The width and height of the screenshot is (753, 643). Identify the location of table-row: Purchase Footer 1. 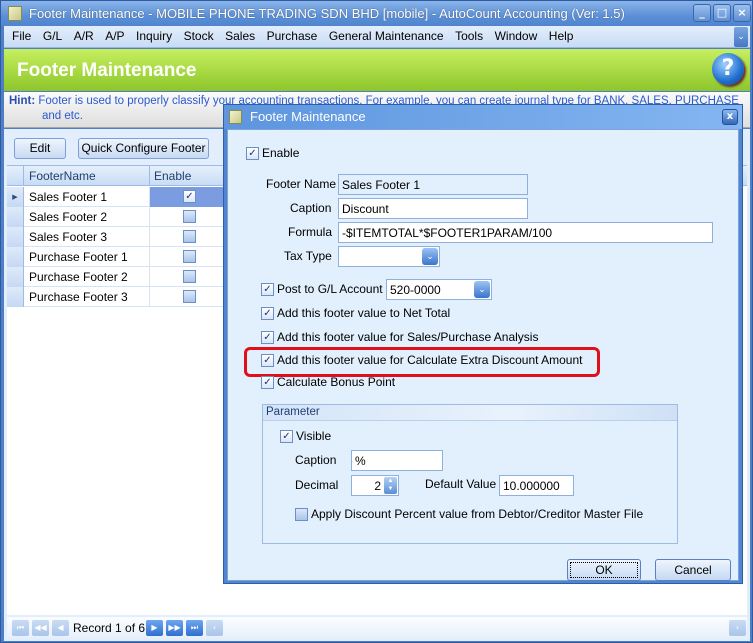
(117, 257).